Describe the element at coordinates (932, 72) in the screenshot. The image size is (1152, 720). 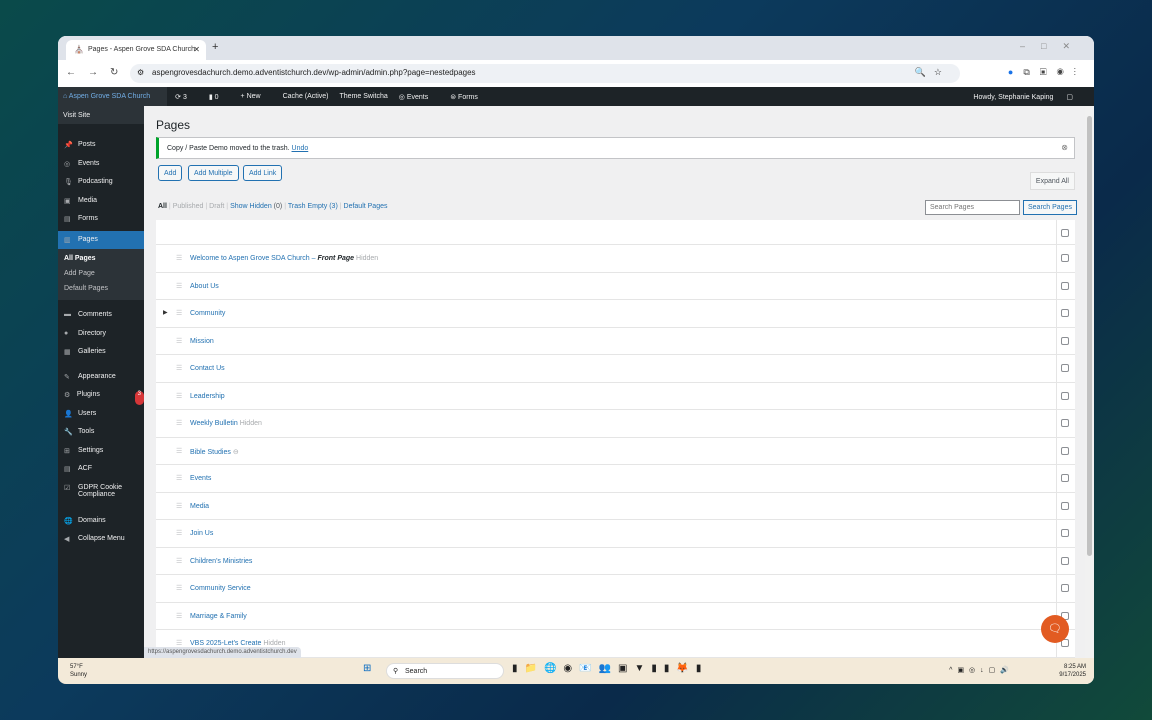
I see `zoom-bookmark-icons: 🔍☆` at that location.